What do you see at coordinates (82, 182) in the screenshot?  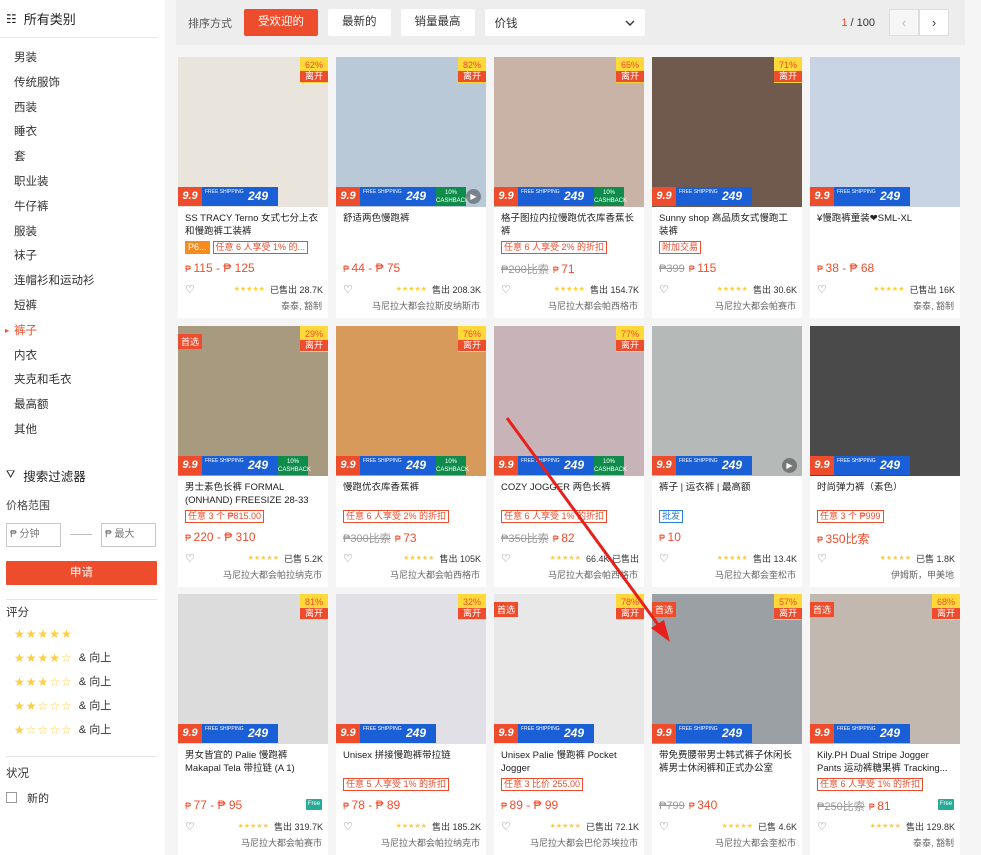 I see `sidebar-category-item: 职业装` at bounding box center [82, 182].